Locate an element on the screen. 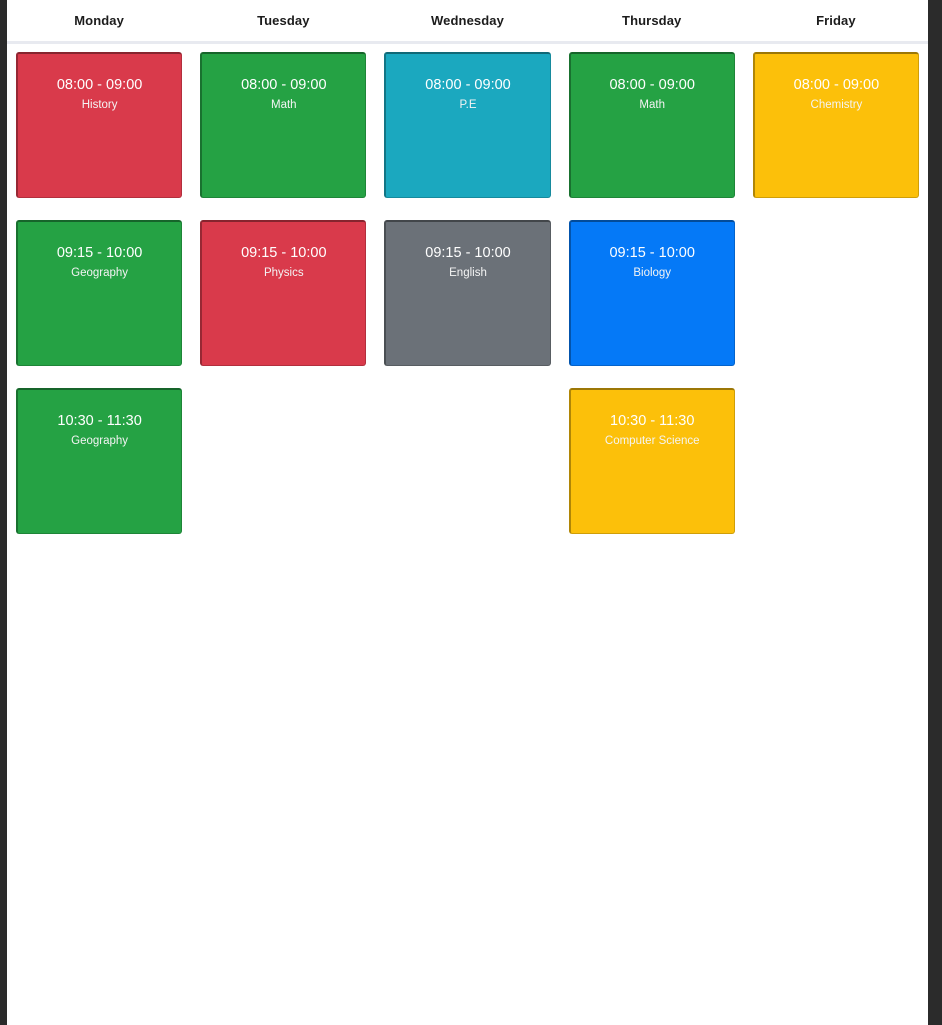  timetable-slot: 08:00 - 09:00 Chemistry is located at coordinates (836, 125).